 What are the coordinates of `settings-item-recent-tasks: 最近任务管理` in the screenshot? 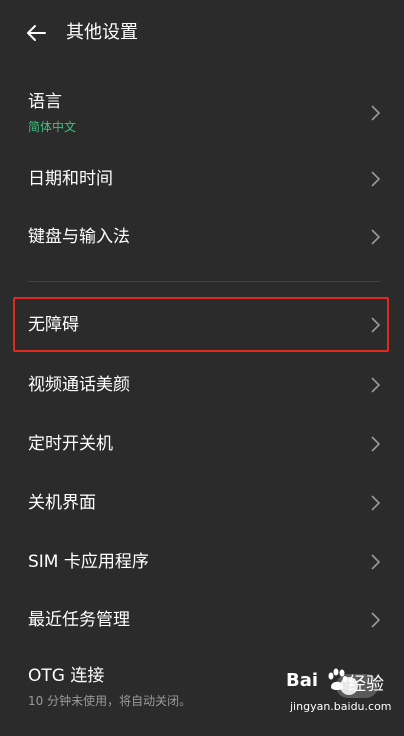 It's located at (202, 620).